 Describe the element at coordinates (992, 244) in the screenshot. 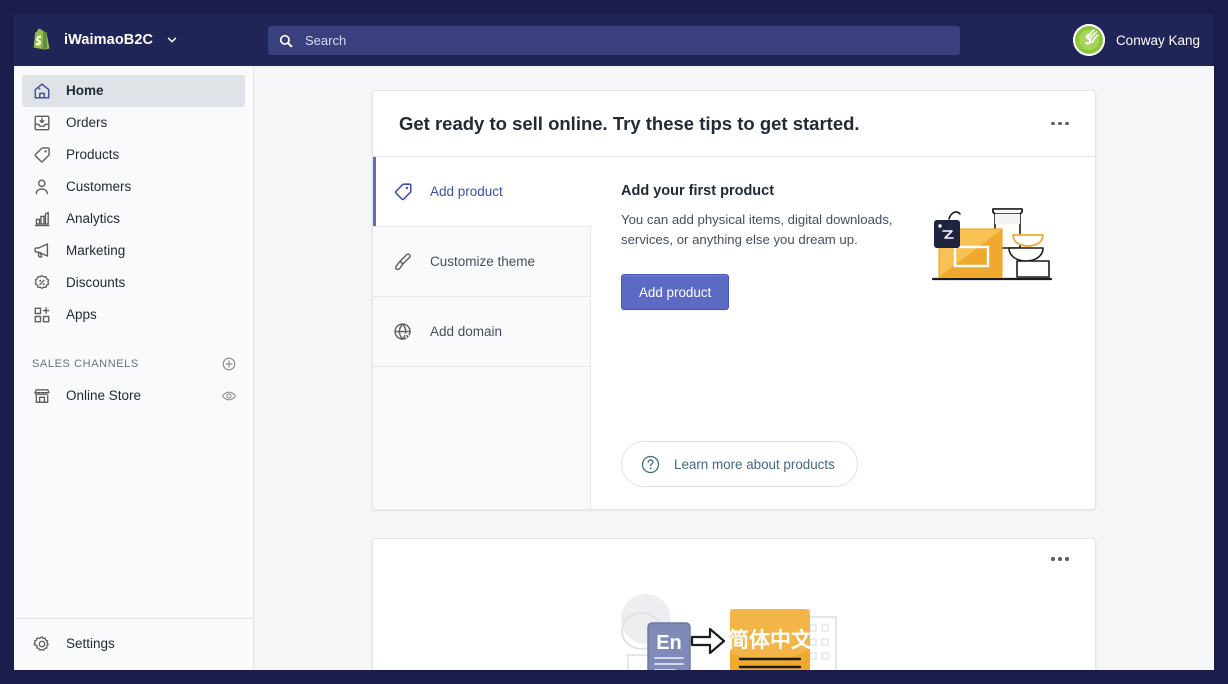

I see `product-box-illustration` at that location.